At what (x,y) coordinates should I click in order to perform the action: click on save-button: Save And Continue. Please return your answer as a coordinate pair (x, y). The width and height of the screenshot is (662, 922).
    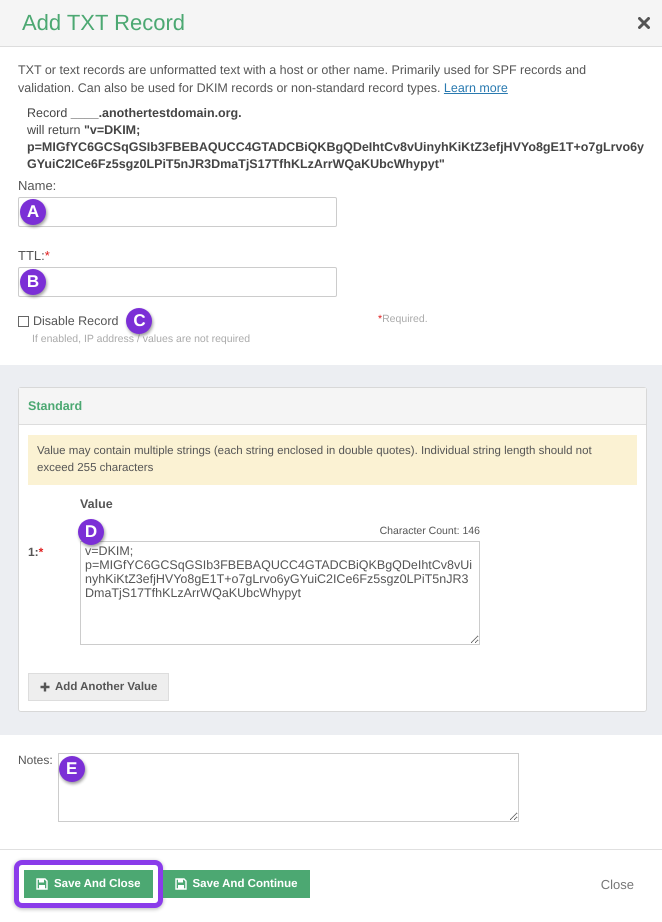
    Looking at the image, I should click on (236, 884).